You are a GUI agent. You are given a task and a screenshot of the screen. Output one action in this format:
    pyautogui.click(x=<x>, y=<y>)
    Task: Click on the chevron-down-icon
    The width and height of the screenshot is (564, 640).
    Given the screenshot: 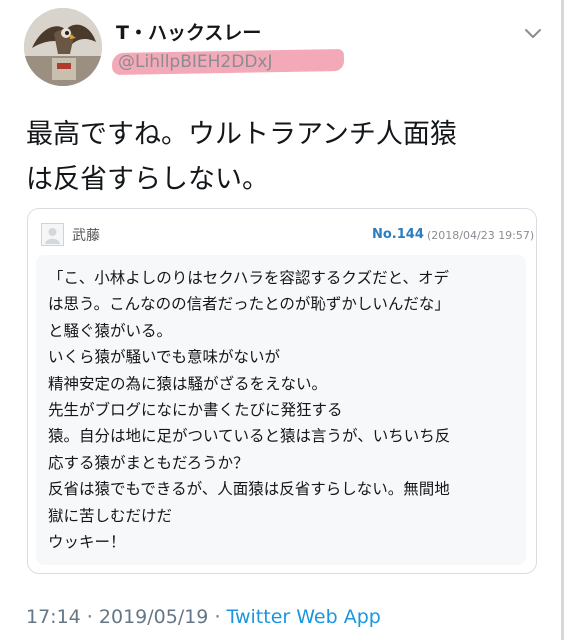 What is the action you would take?
    pyautogui.click(x=533, y=33)
    